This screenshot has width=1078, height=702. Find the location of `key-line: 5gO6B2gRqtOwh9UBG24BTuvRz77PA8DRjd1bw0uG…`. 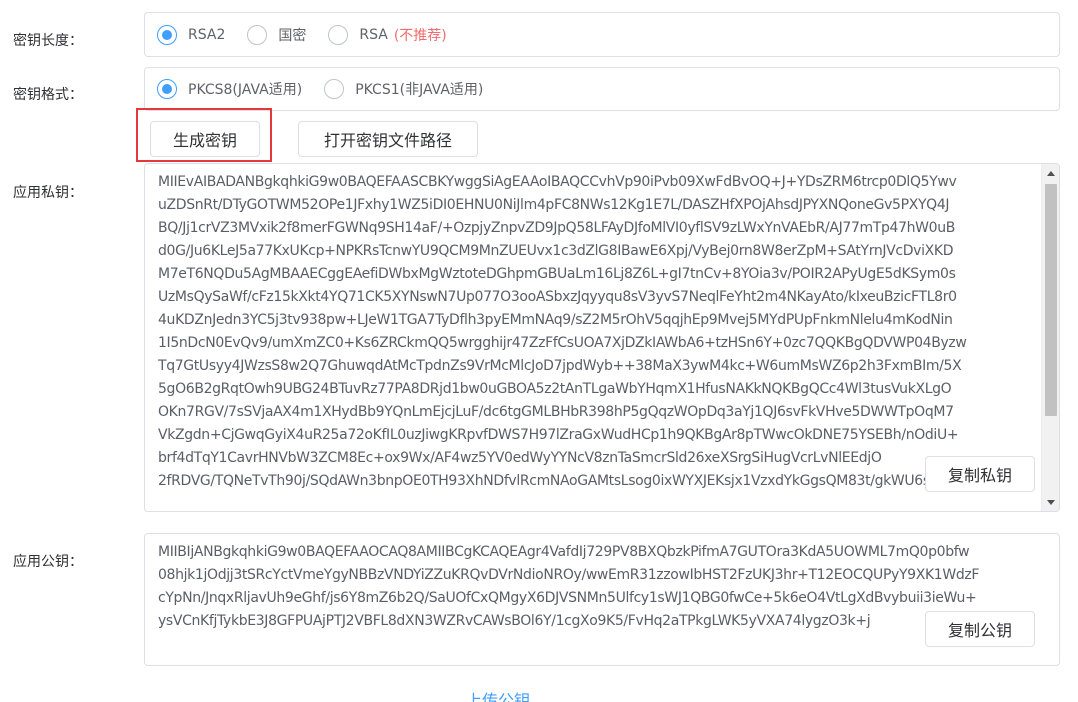

key-line: 5gO6B2gRqtOwh9UBG24BTuvRz77PA8DRjd1bw0uG… is located at coordinates (555, 389).